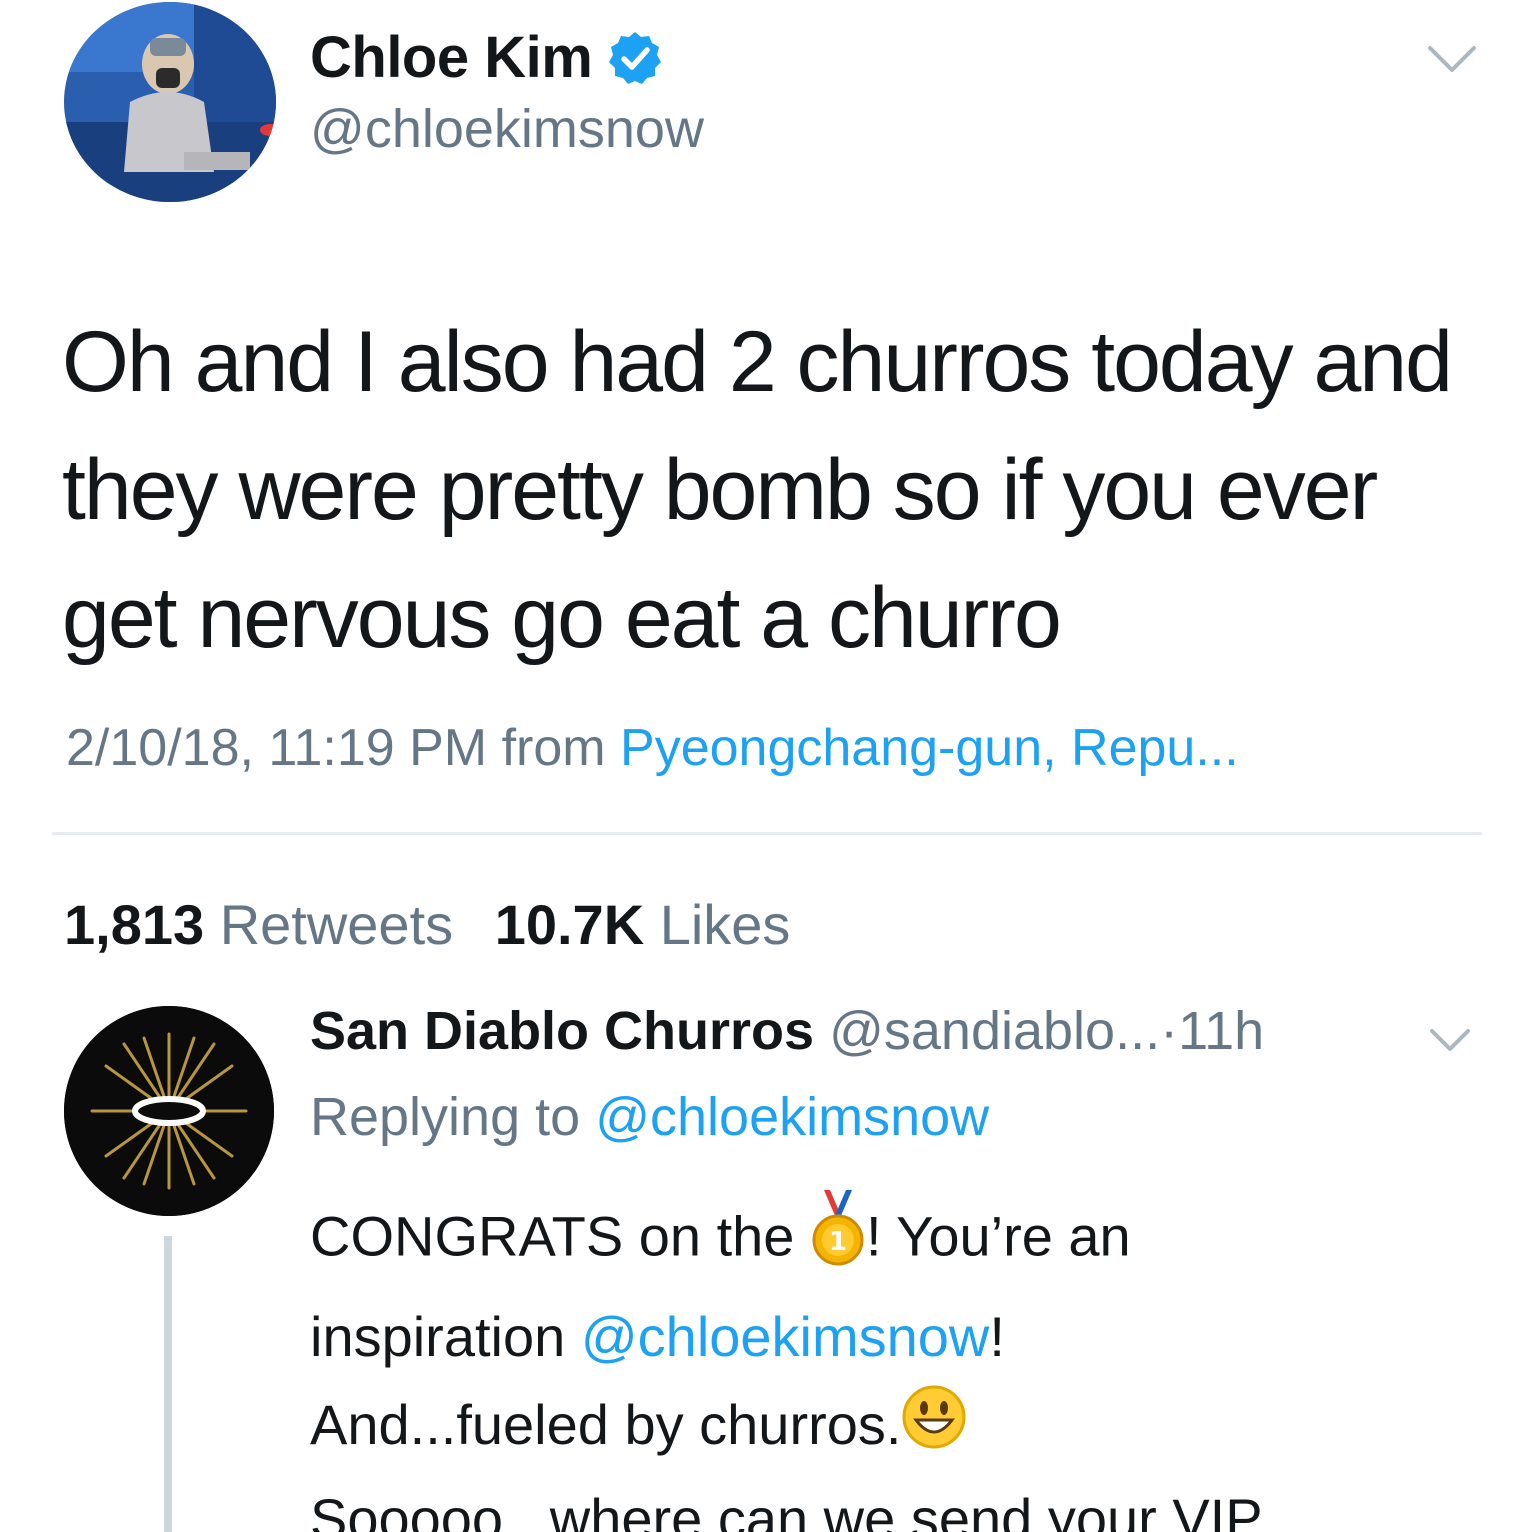 The height and width of the screenshot is (1532, 1532). I want to click on replying-to: Replying to @chloekimsnow, so click(649, 1117).